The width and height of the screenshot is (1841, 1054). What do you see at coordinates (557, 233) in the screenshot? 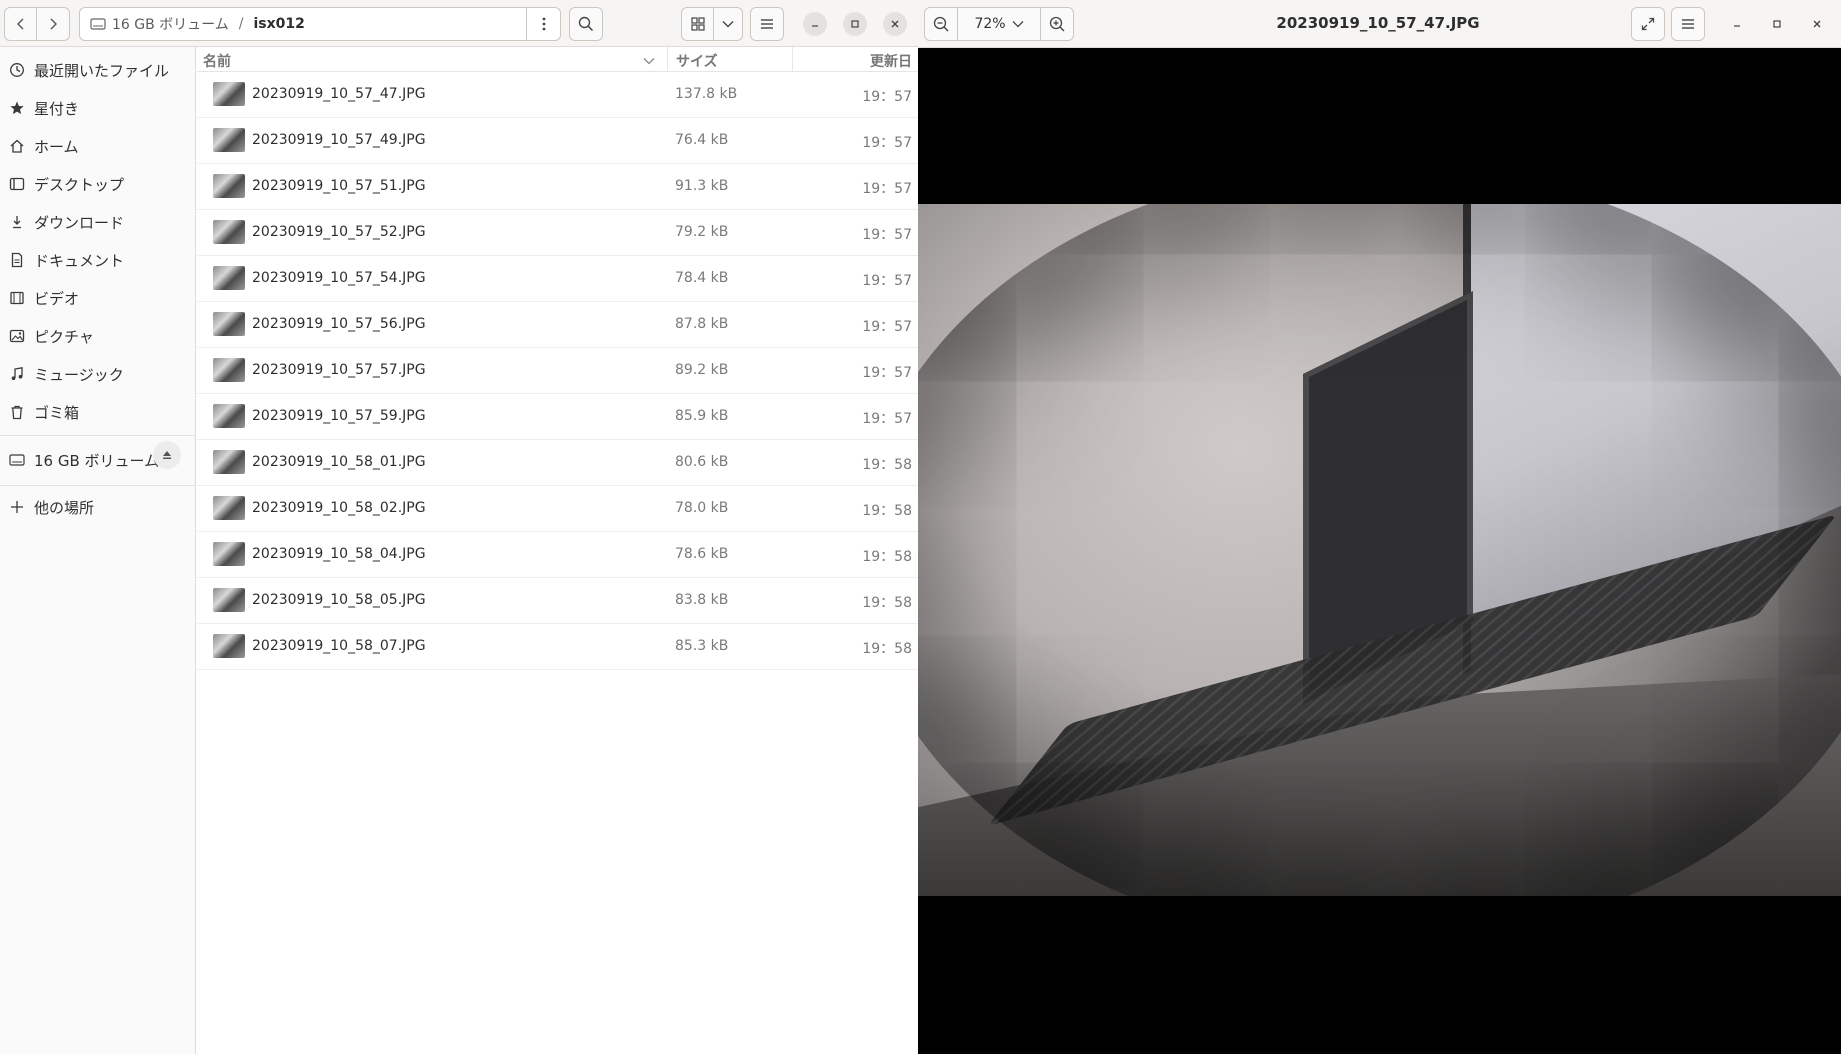
I see `file-row: 20230919_10_57_52.JPG 79.2 kB 19：57` at bounding box center [557, 233].